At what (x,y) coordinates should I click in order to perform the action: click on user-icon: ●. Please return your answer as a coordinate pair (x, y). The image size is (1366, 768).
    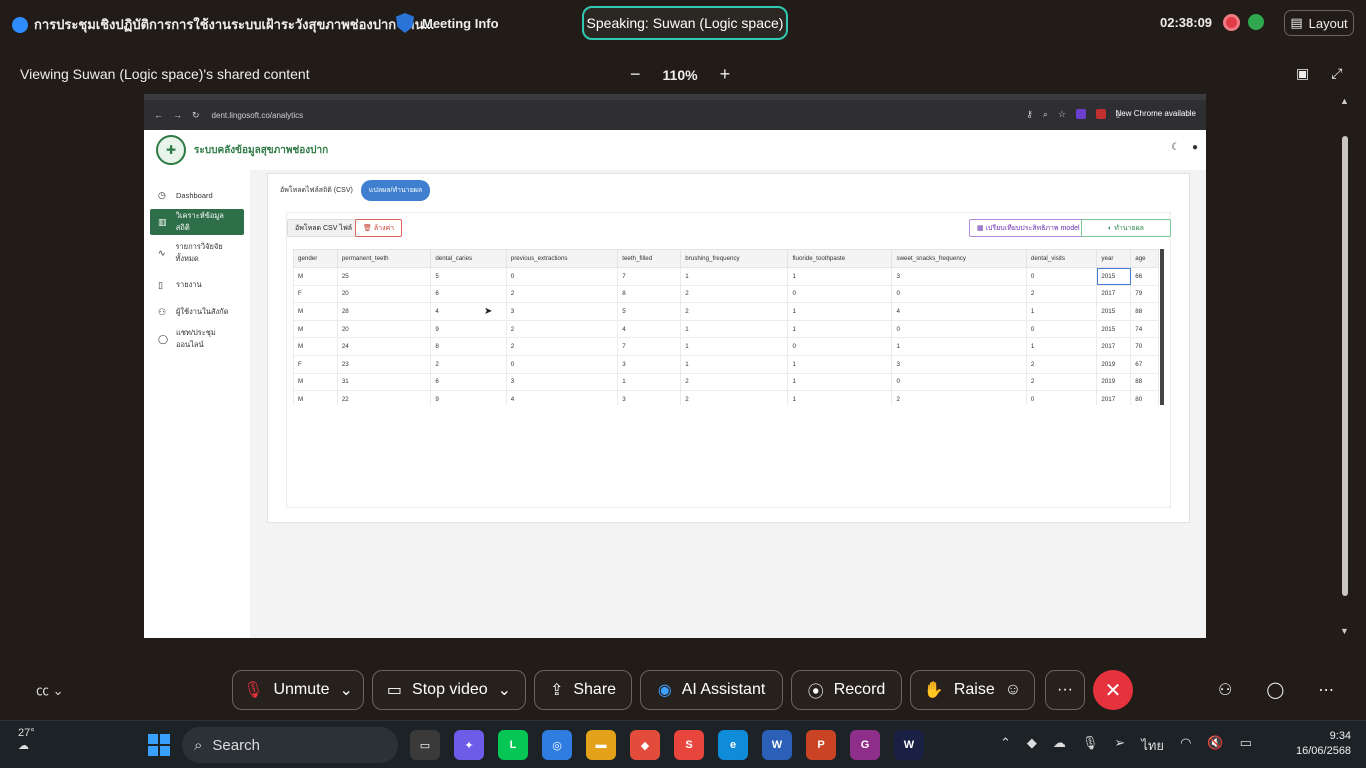
    Looking at the image, I should click on (1195, 147).